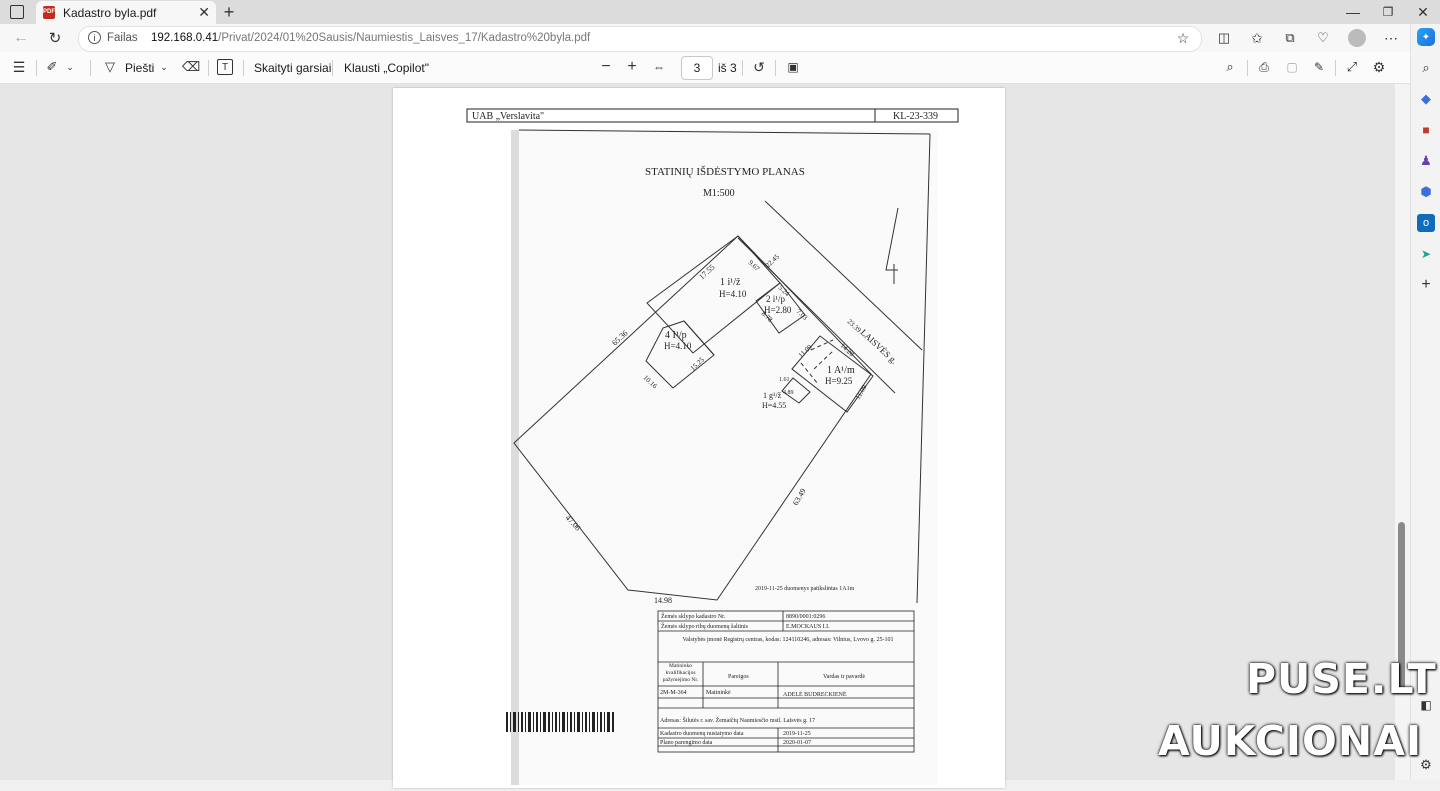  Describe the element at coordinates (805, 589) in the screenshot. I see `plan-note: 2019-11-25 duomenys patikslintas 1A1m` at that location.